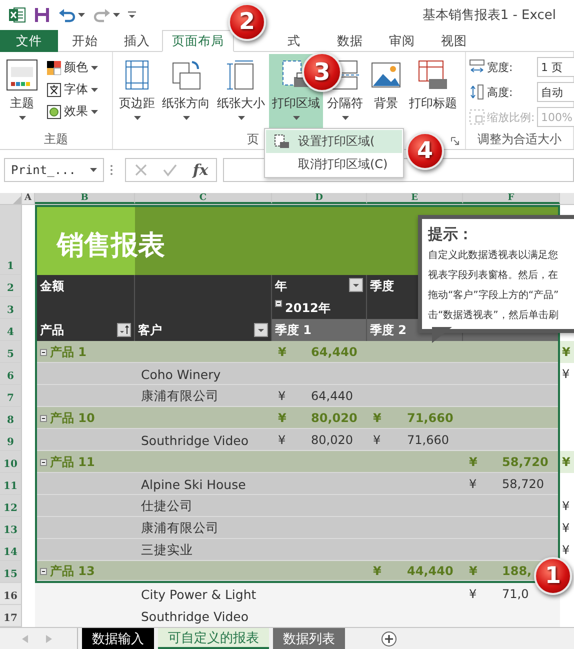 The image size is (574, 649). I want to click on amount-value: 188,, so click(517, 571).